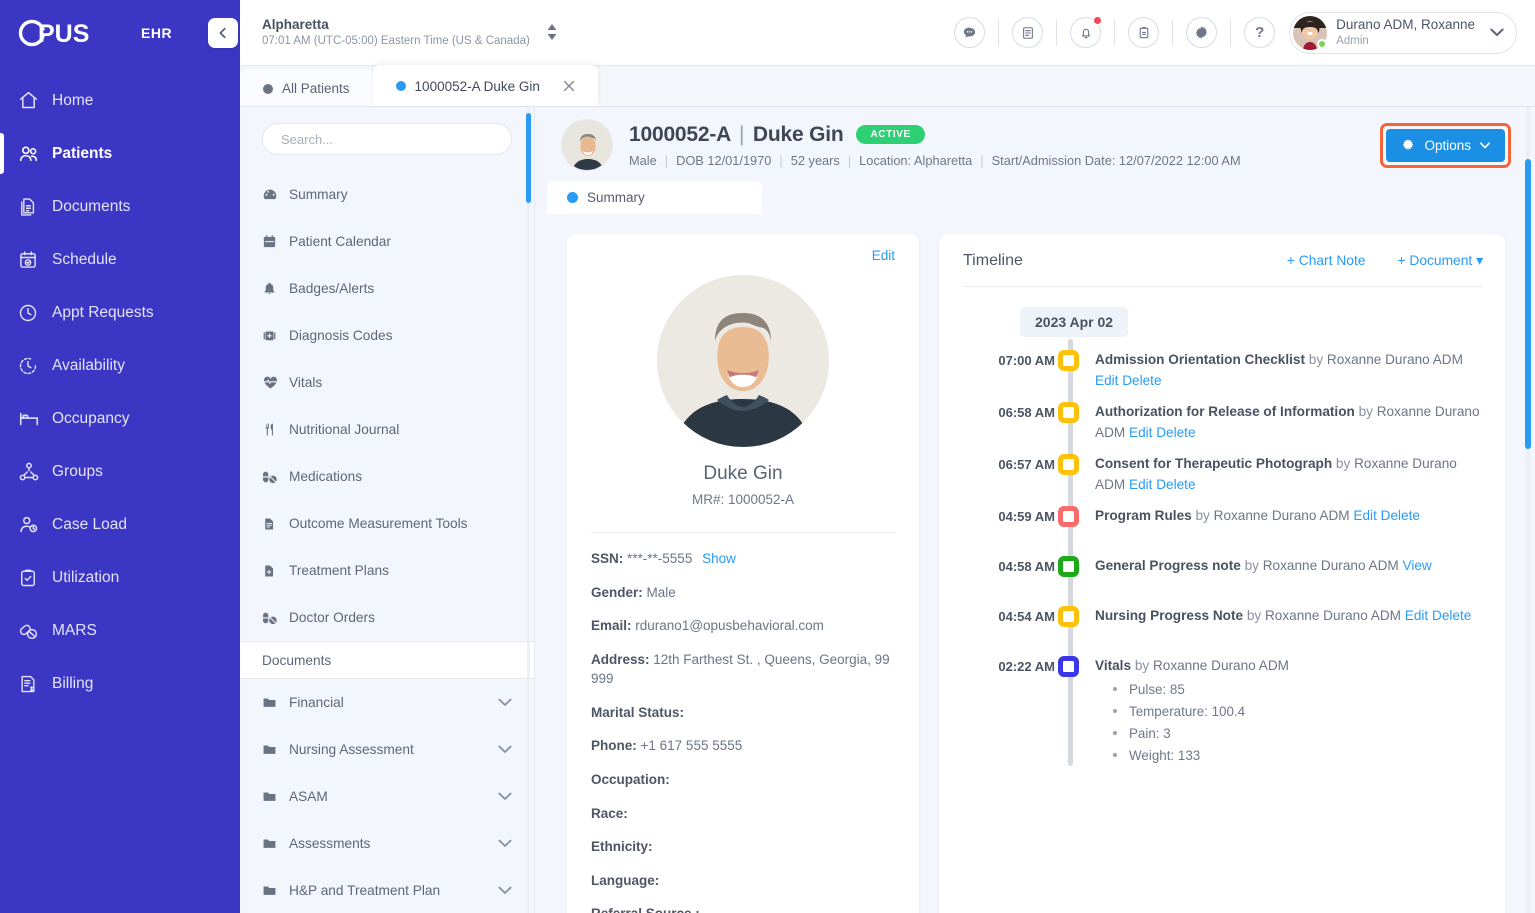 The width and height of the screenshot is (1535, 913). Describe the element at coordinates (120, 683) in the screenshot. I see `sidebar-item-billing: Billing` at that location.